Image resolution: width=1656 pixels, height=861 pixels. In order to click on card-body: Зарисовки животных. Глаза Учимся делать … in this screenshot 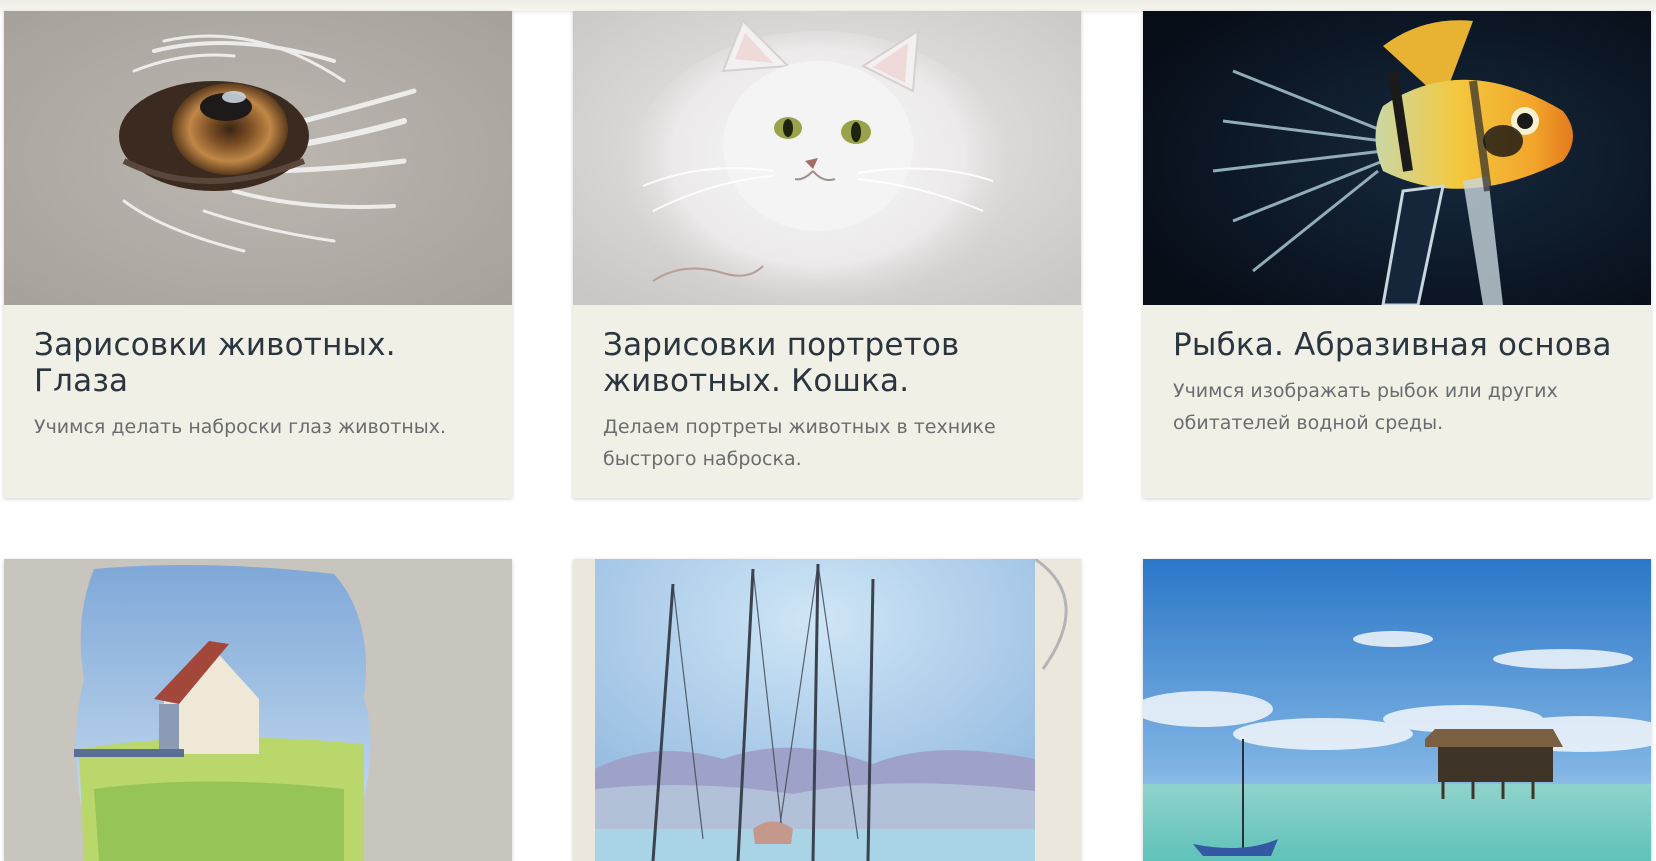, I will do `click(258, 401)`.